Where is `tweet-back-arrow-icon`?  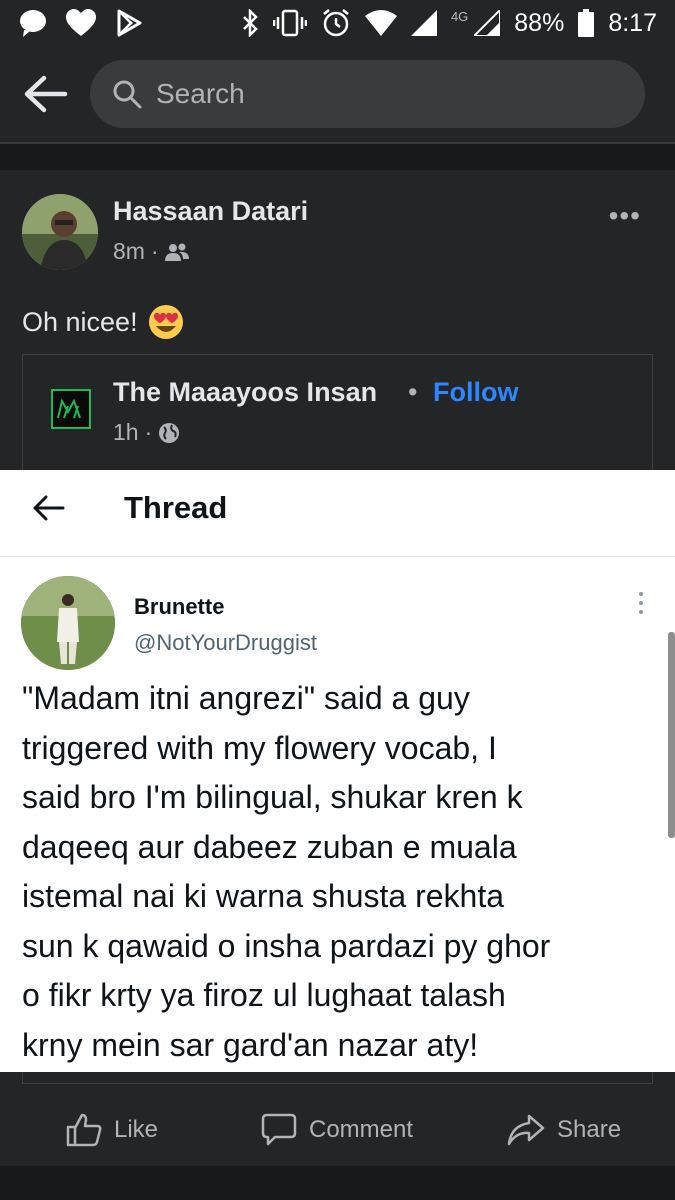
tweet-back-arrow-icon is located at coordinates (49, 508).